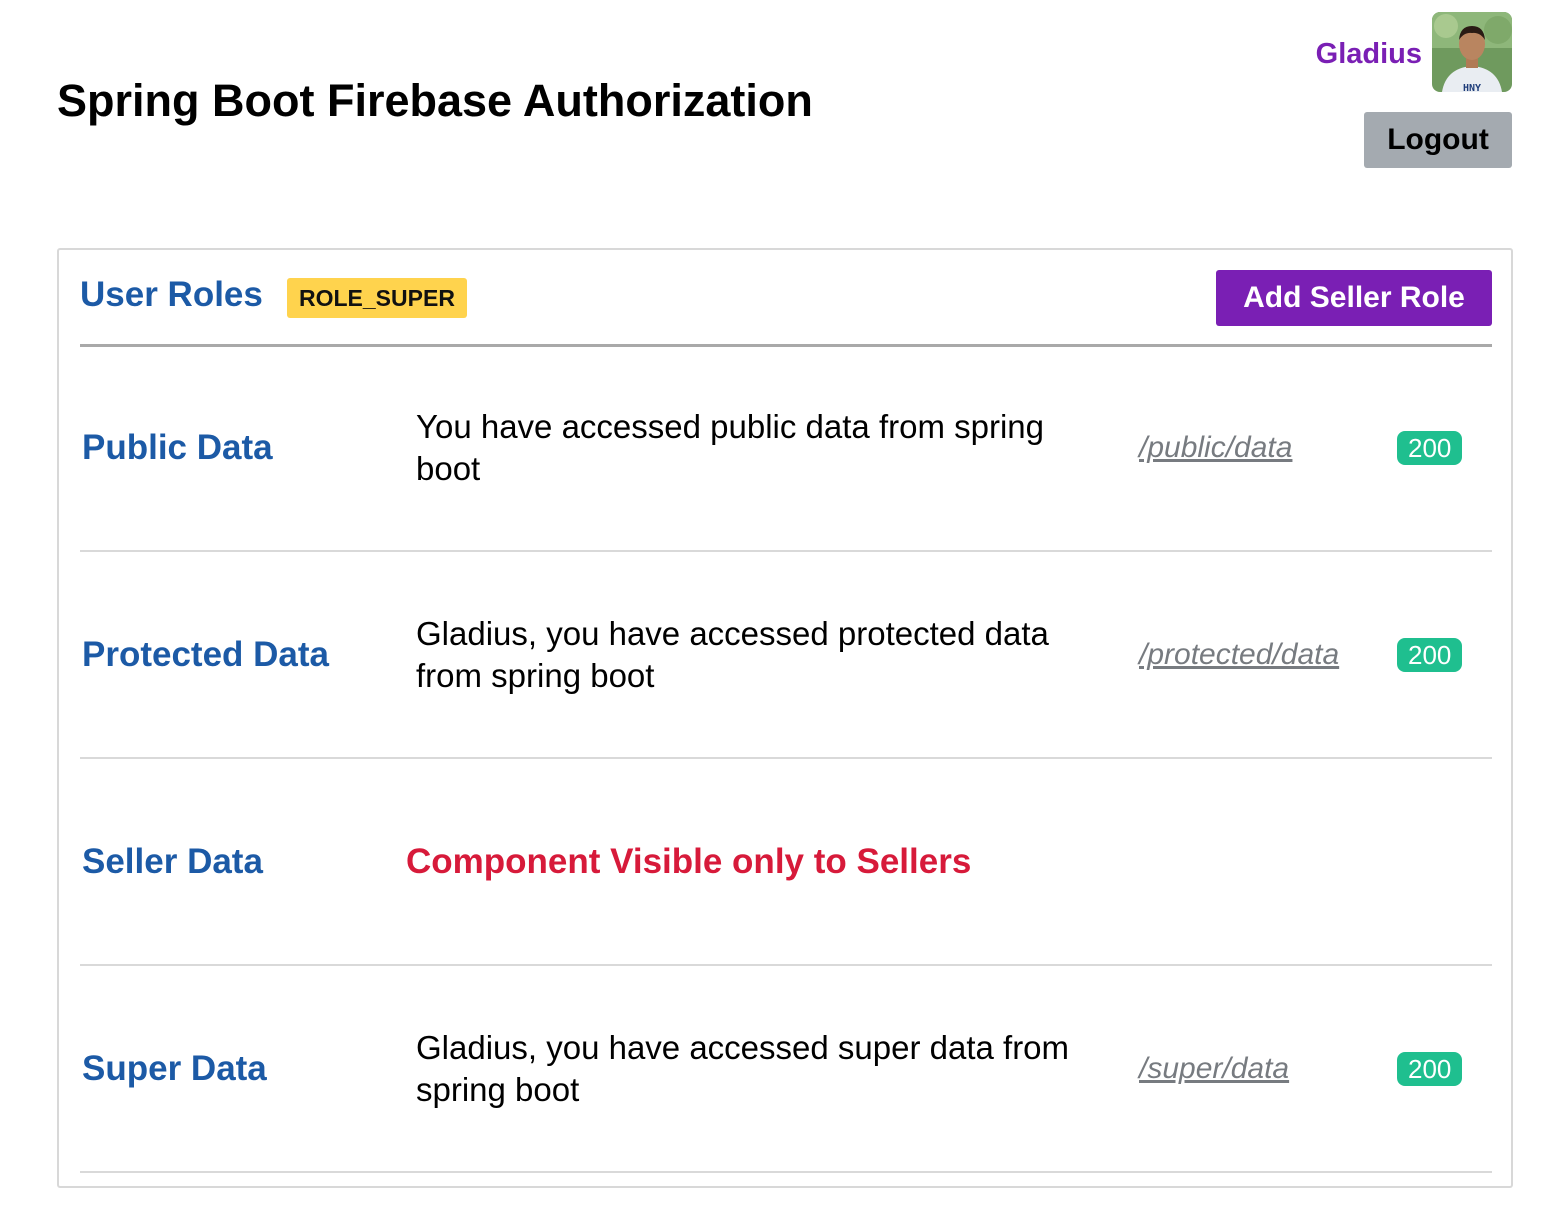  Describe the element at coordinates (689, 861) in the screenshot. I see `restricted-message: Component Visible only to Sellers` at that location.